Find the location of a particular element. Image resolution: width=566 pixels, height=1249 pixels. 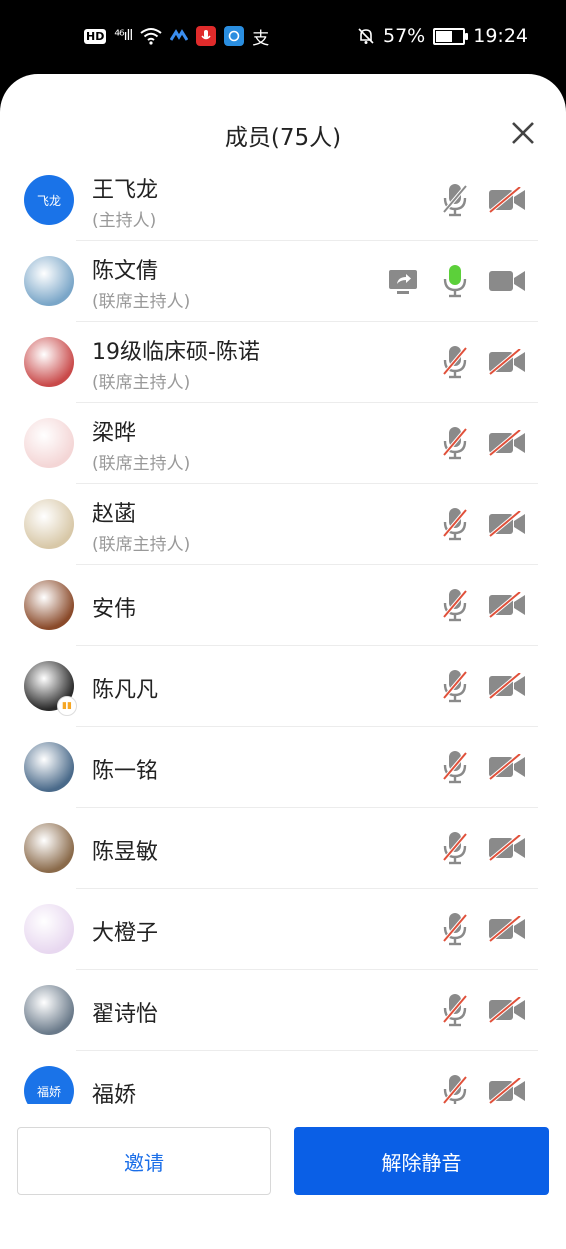

battery-percent: 57% is located at coordinates (404, 36).